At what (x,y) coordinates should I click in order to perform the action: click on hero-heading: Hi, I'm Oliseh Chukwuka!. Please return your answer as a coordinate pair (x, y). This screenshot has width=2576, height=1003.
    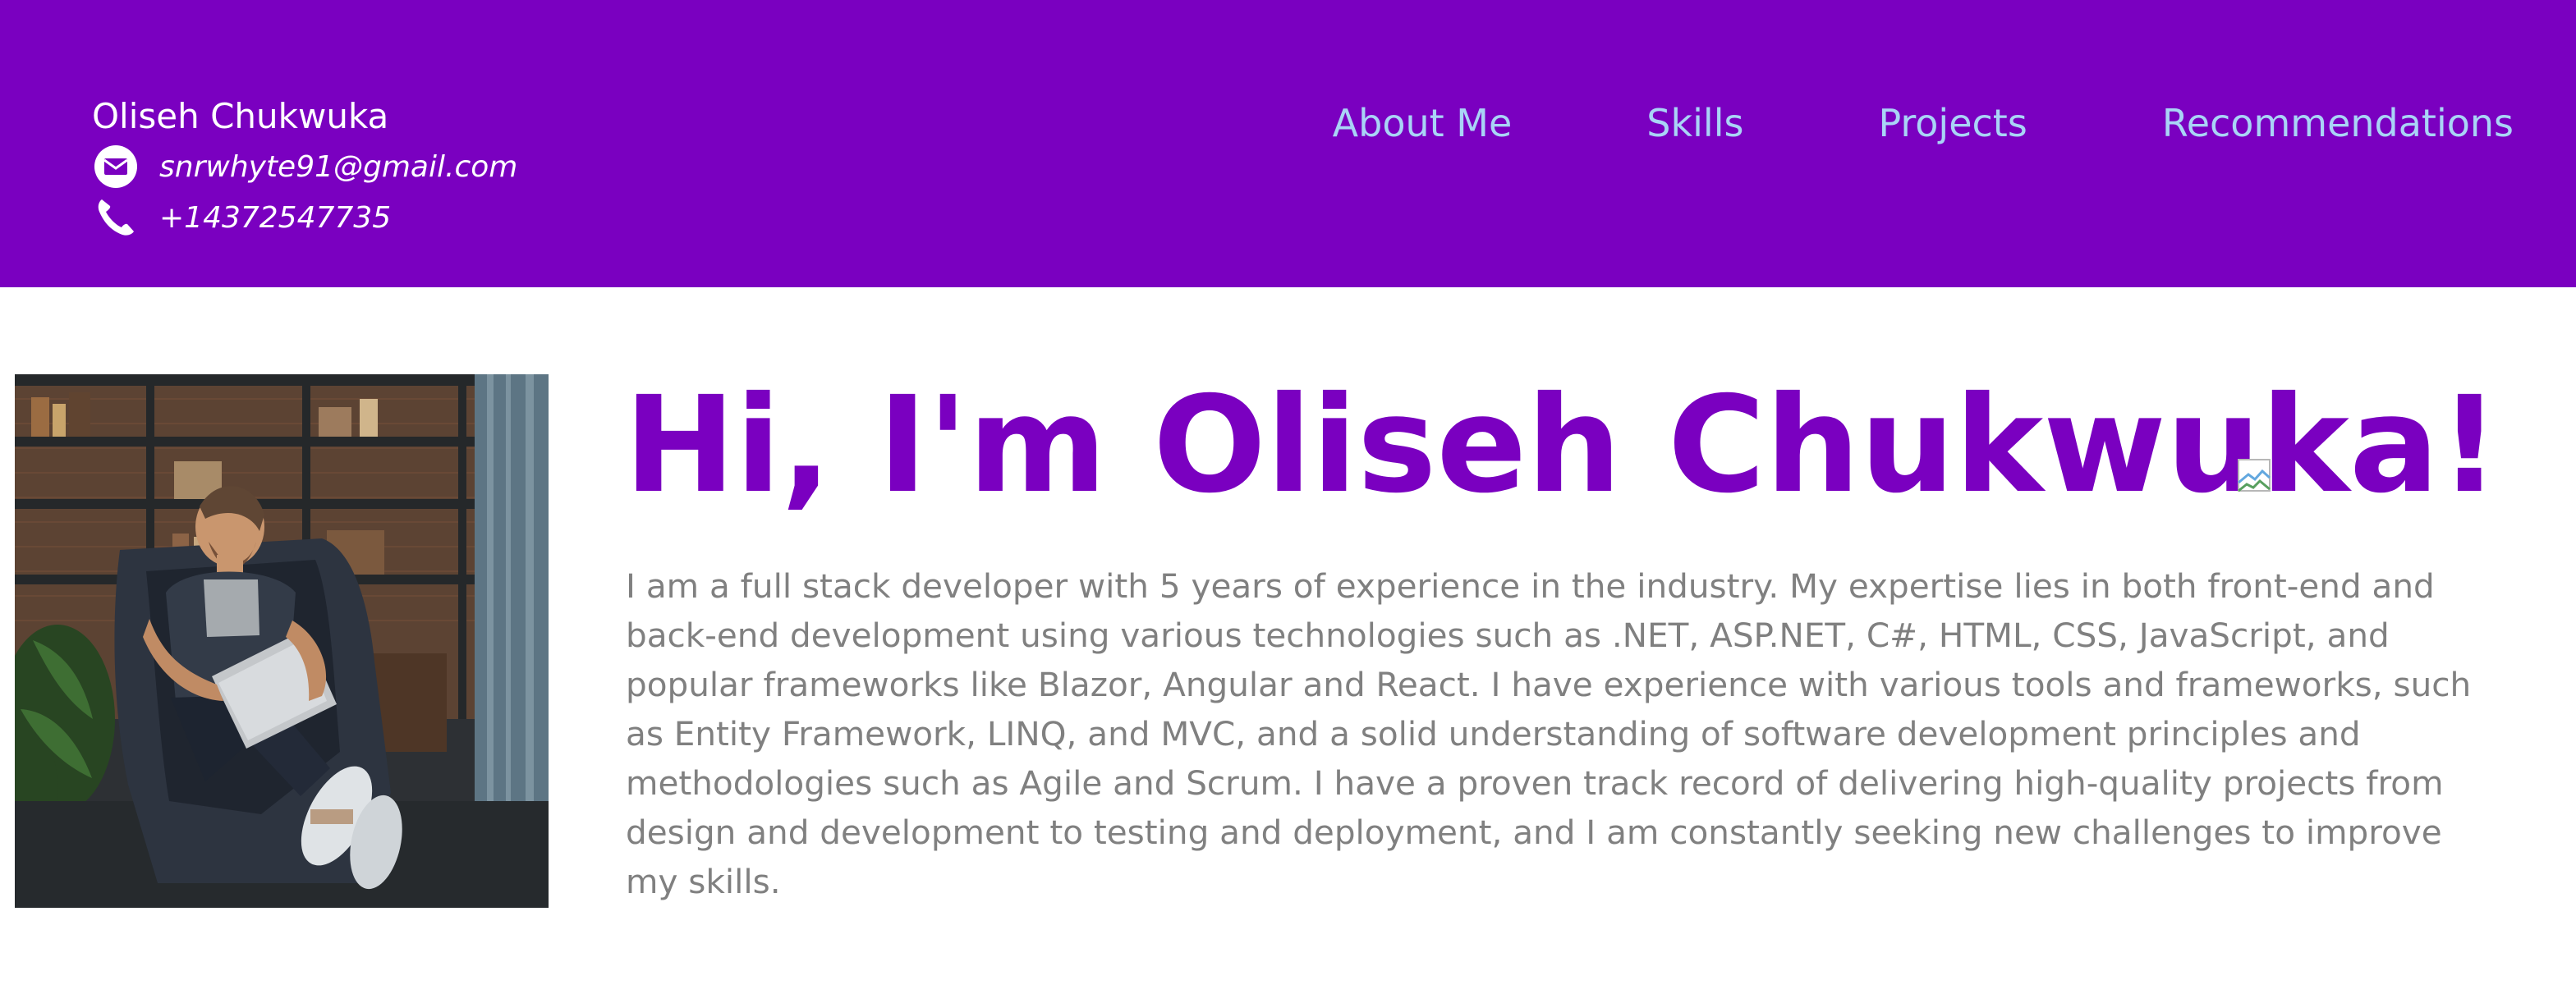
    Looking at the image, I should click on (1562, 446).